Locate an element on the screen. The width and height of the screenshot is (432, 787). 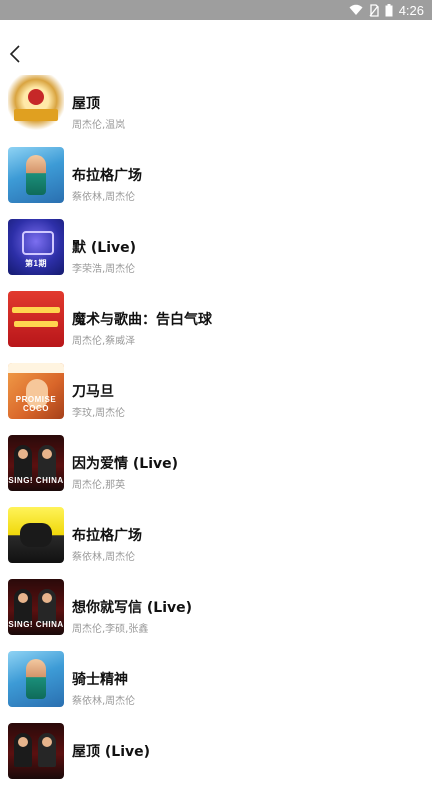
status-time: 4:26 is located at coordinates (411, 10).